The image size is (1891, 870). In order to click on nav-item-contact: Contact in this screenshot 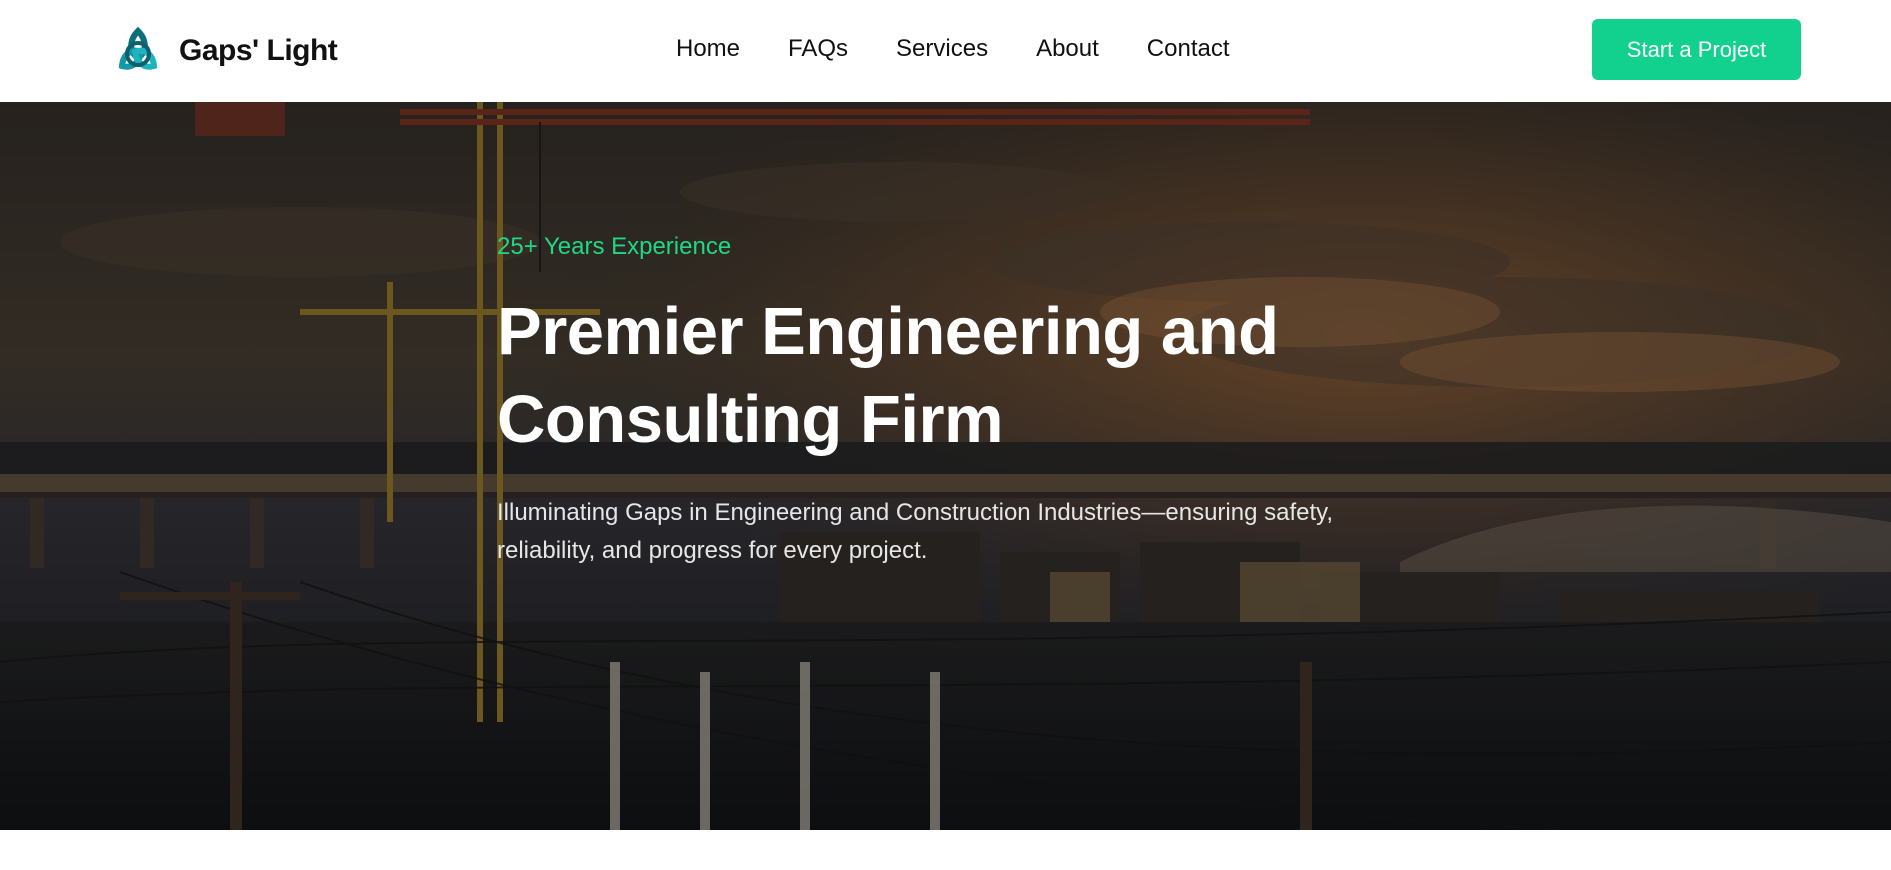, I will do `click(1188, 49)`.